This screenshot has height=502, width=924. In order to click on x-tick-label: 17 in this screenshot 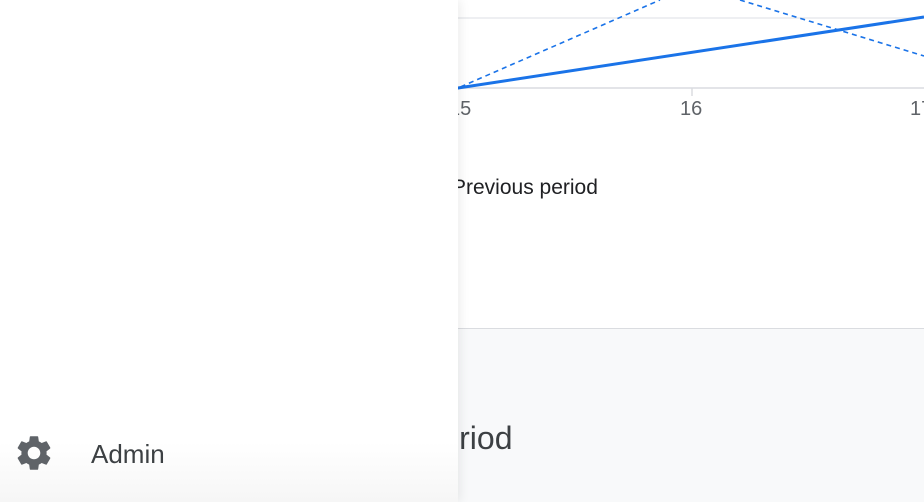, I will do `click(917, 109)`.